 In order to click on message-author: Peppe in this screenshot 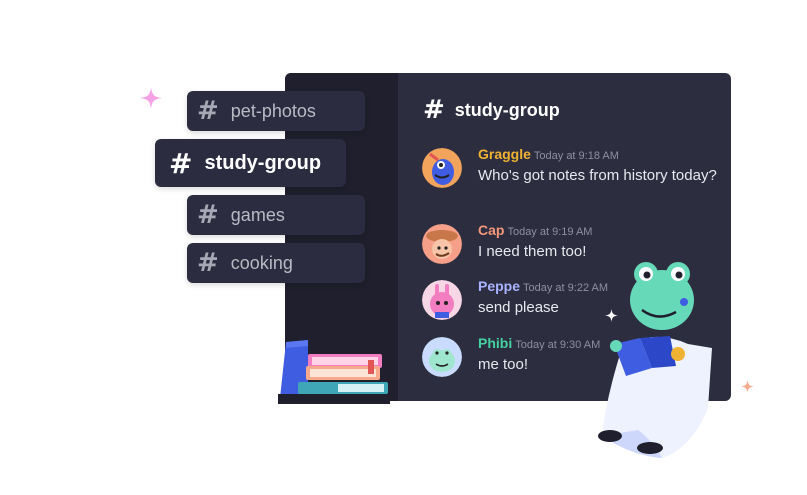, I will do `click(499, 286)`.